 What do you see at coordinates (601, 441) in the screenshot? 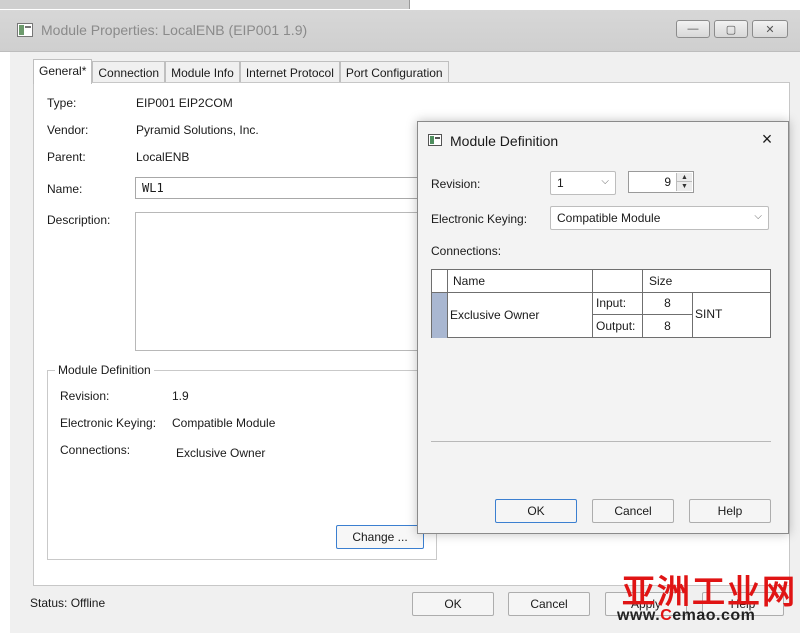
I see `dialog-separator` at bounding box center [601, 441].